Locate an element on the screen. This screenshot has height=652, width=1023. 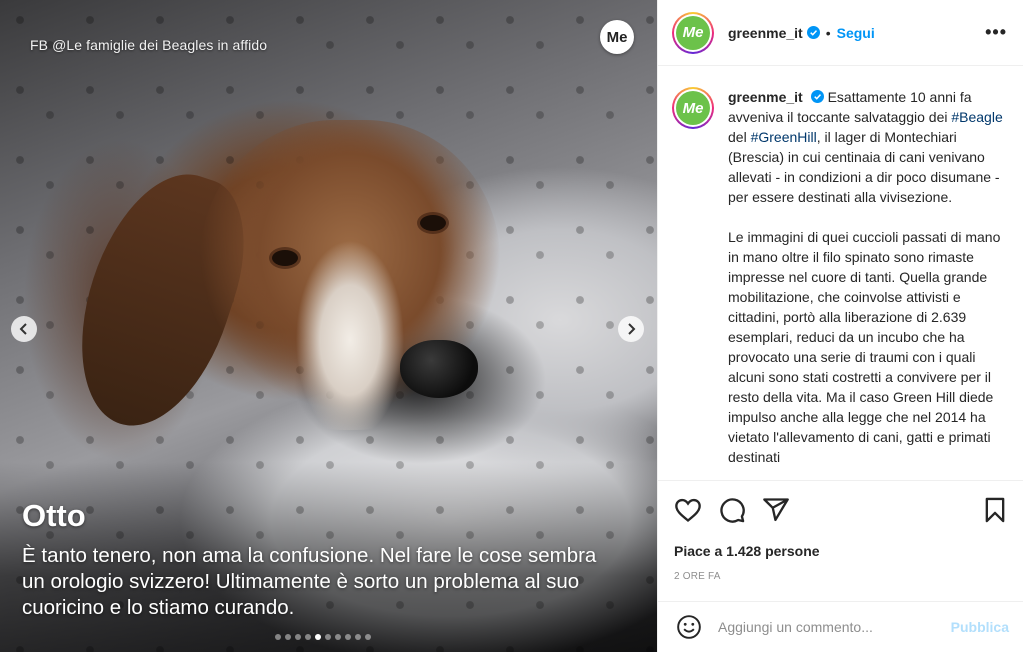
me-logo: Me is located at coordinates (617, 37).